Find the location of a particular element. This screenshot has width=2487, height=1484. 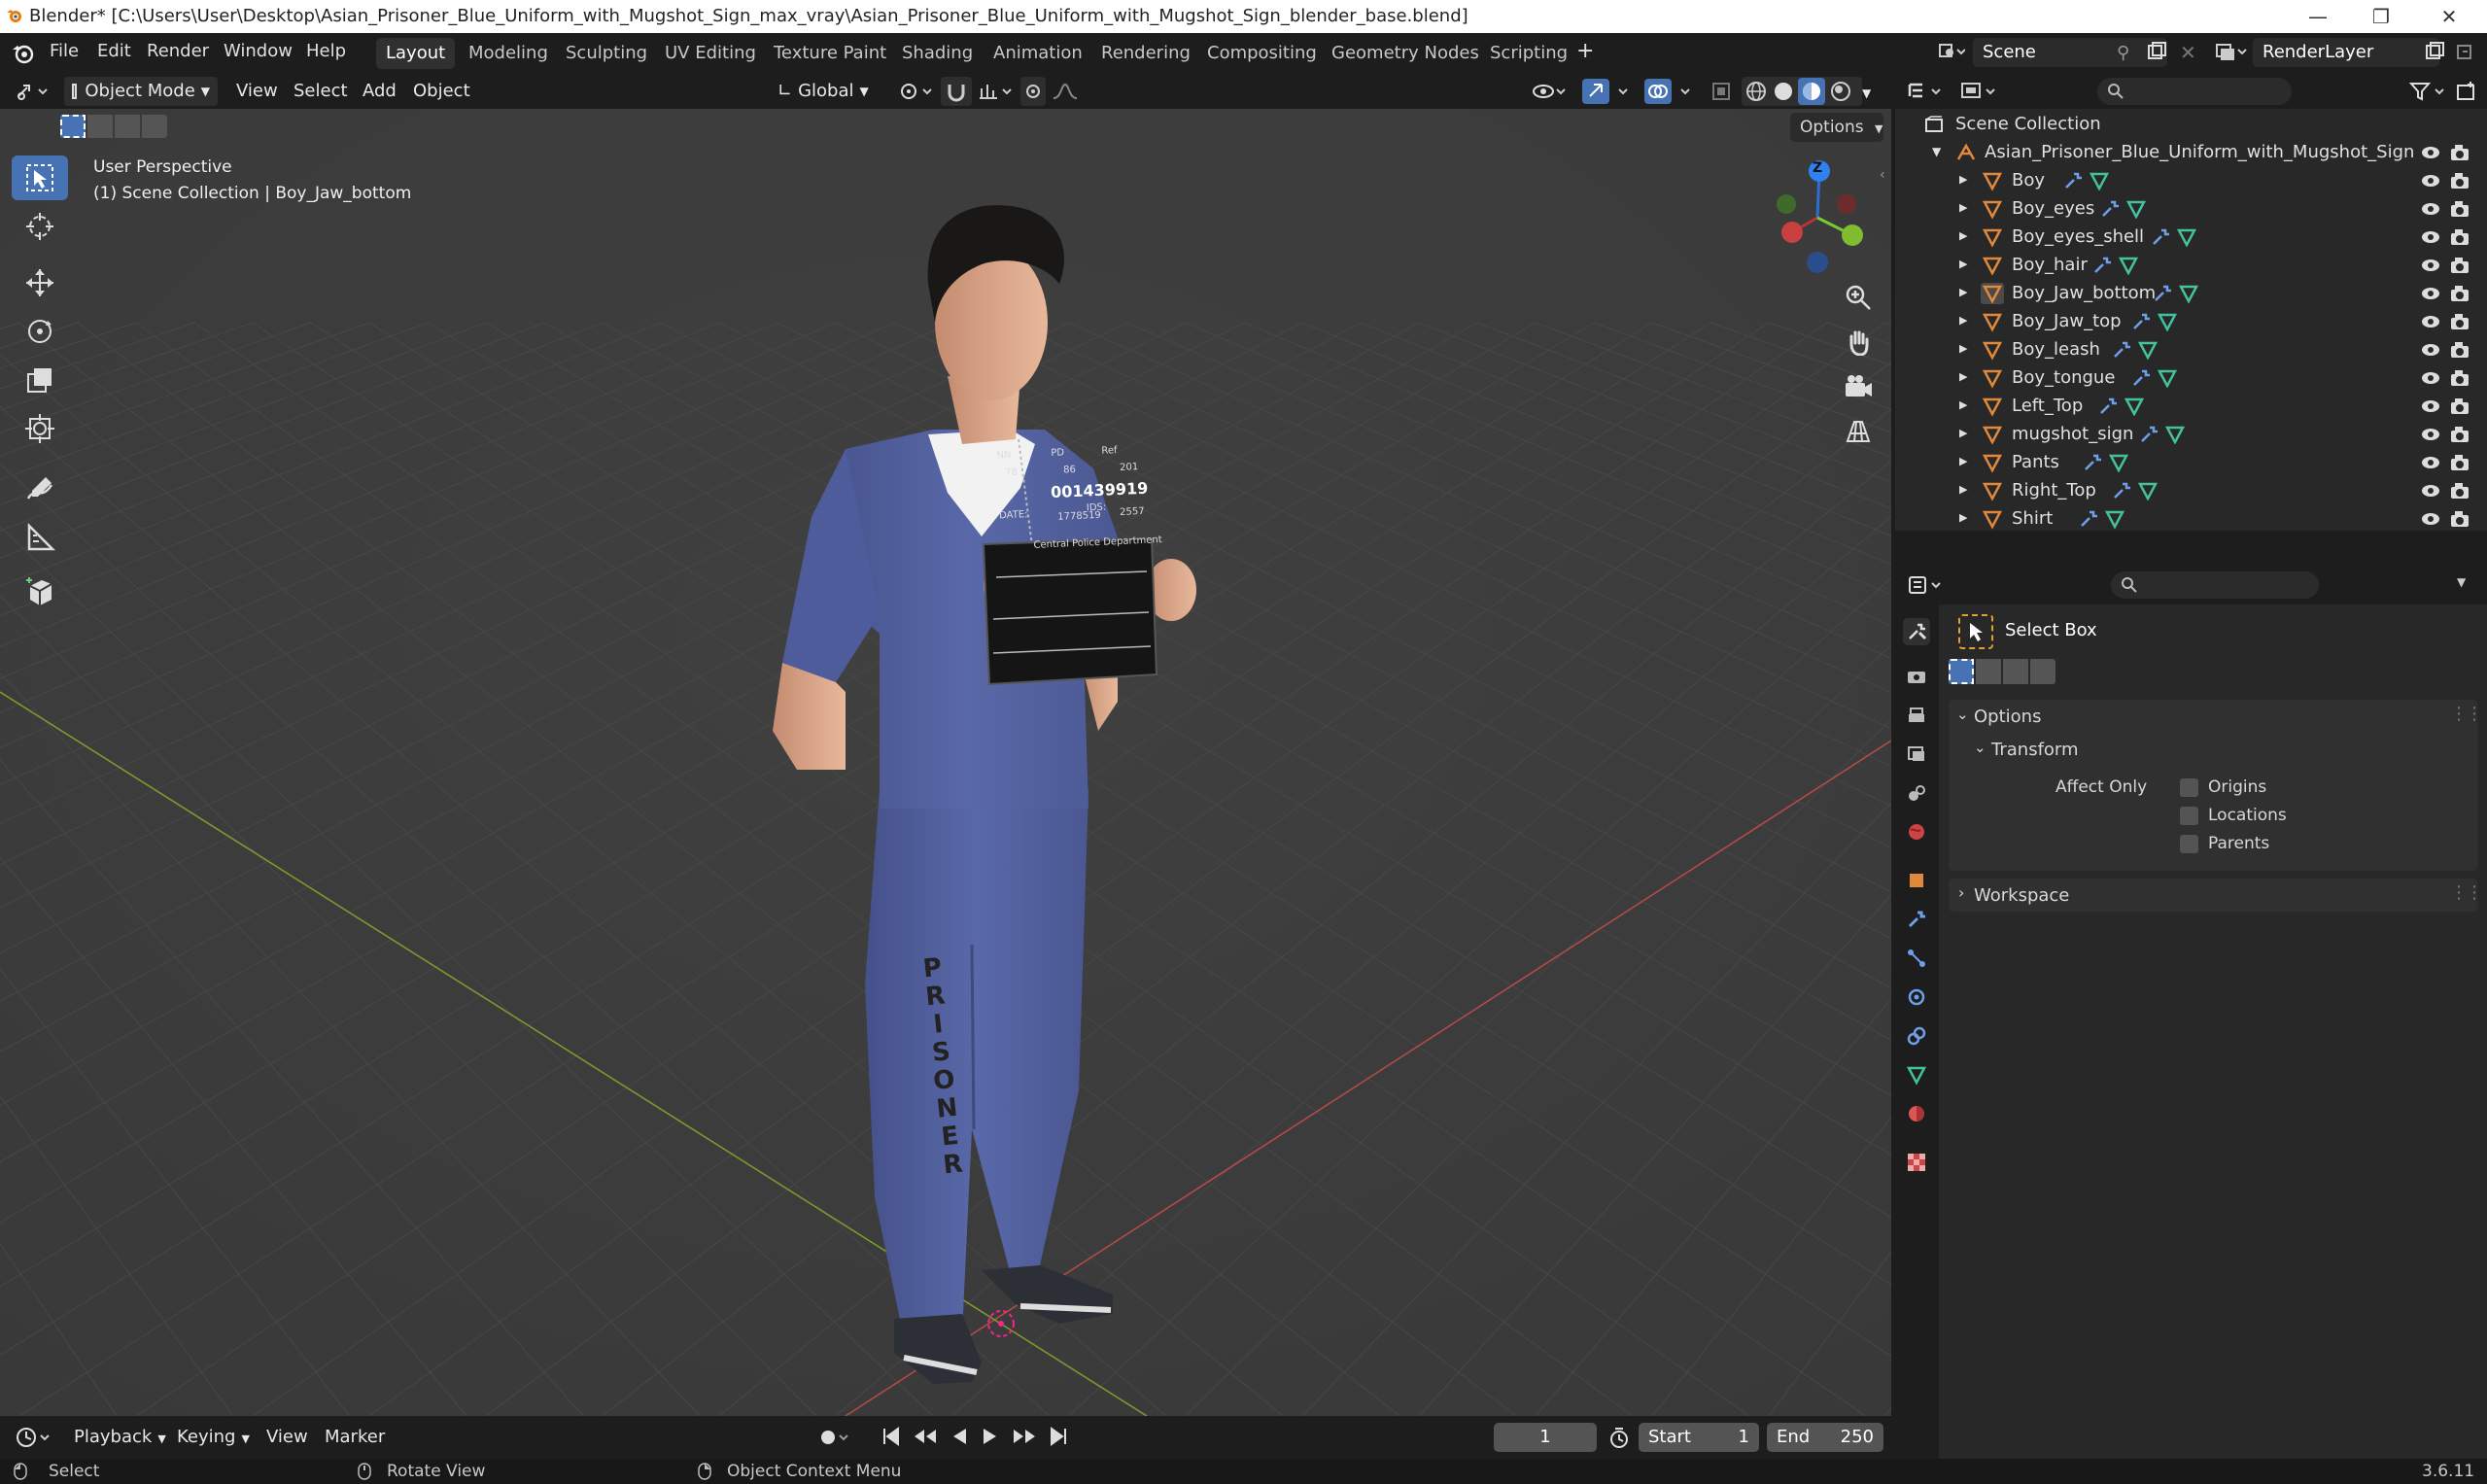

zoom-view-icon is located at coordinates (1858, 297).